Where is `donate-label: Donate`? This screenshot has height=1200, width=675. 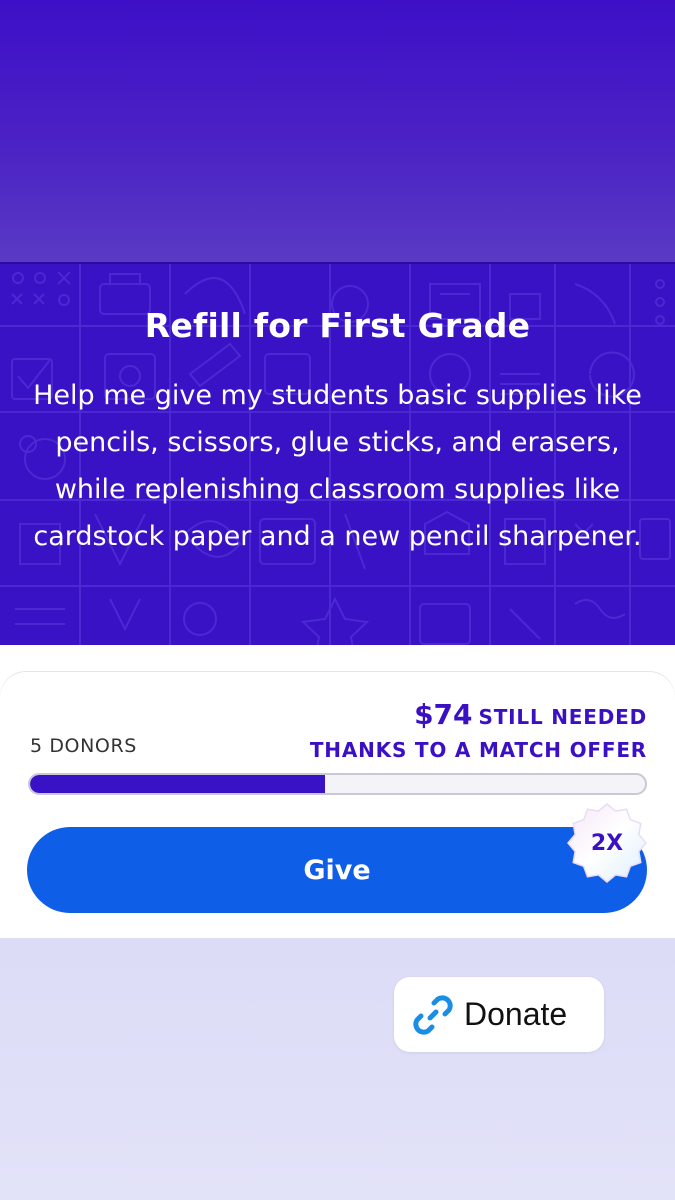 donate-label: Donate is located at coordinates (516, 1014).